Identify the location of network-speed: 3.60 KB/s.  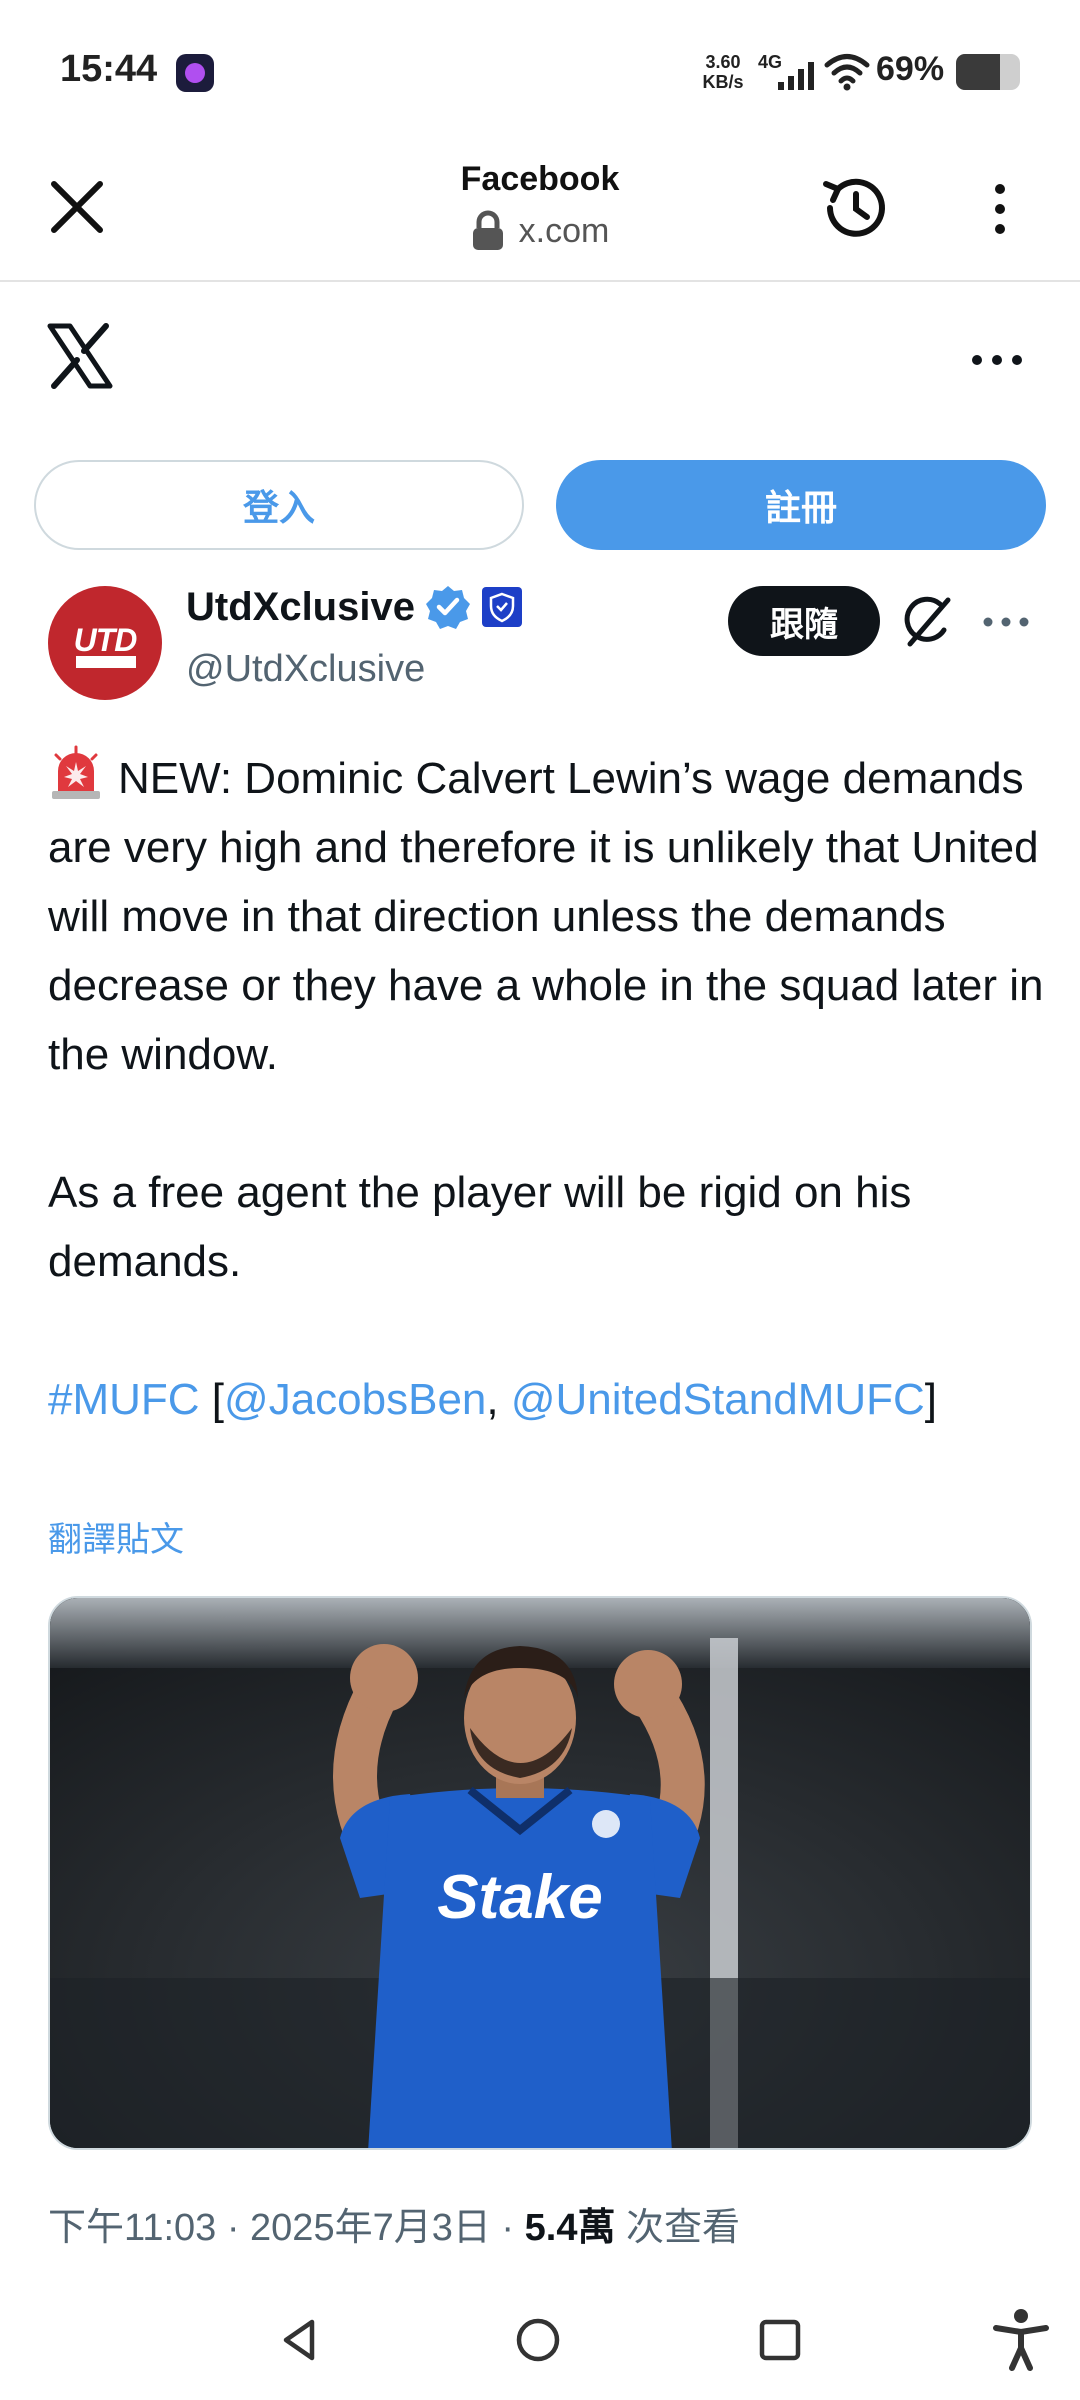
(723, 72).